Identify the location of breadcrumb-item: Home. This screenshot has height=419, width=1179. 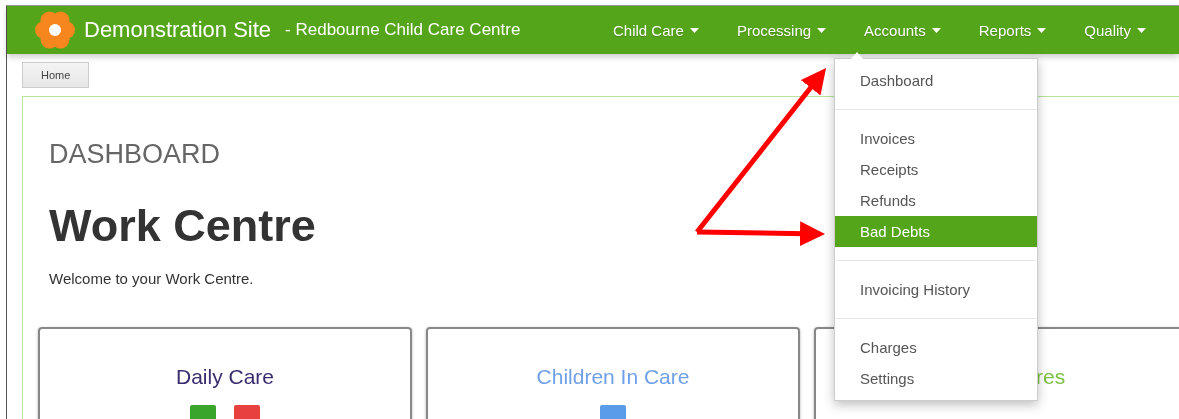
(56, 75).